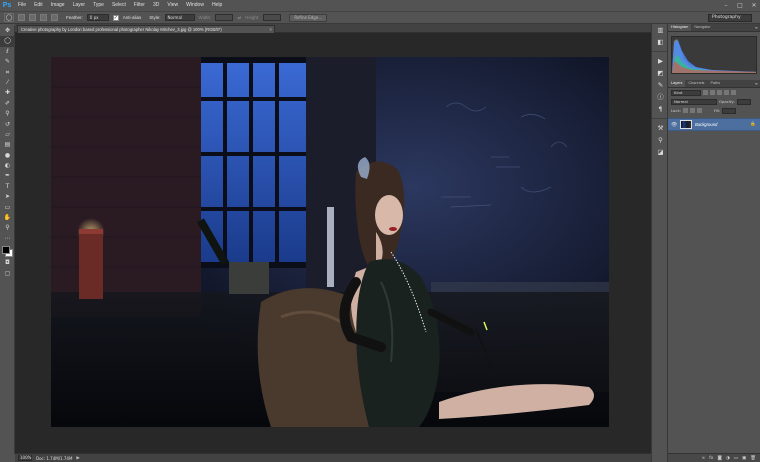 The image size is (760, 462). Describe the element at coordinates (25, 458) in the screenshot. I see `zoom-level-input: 100%` at that location.